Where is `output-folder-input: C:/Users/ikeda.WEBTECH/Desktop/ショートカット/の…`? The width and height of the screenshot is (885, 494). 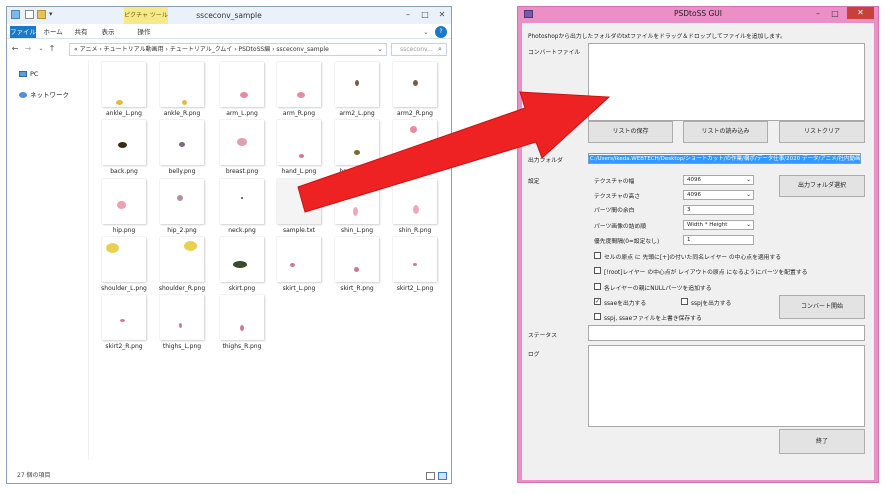
output-folder-input: C:/Users/ikeda.WEBTECH/Desktop/ショートカット/の… is located at coordinates (724, 158).